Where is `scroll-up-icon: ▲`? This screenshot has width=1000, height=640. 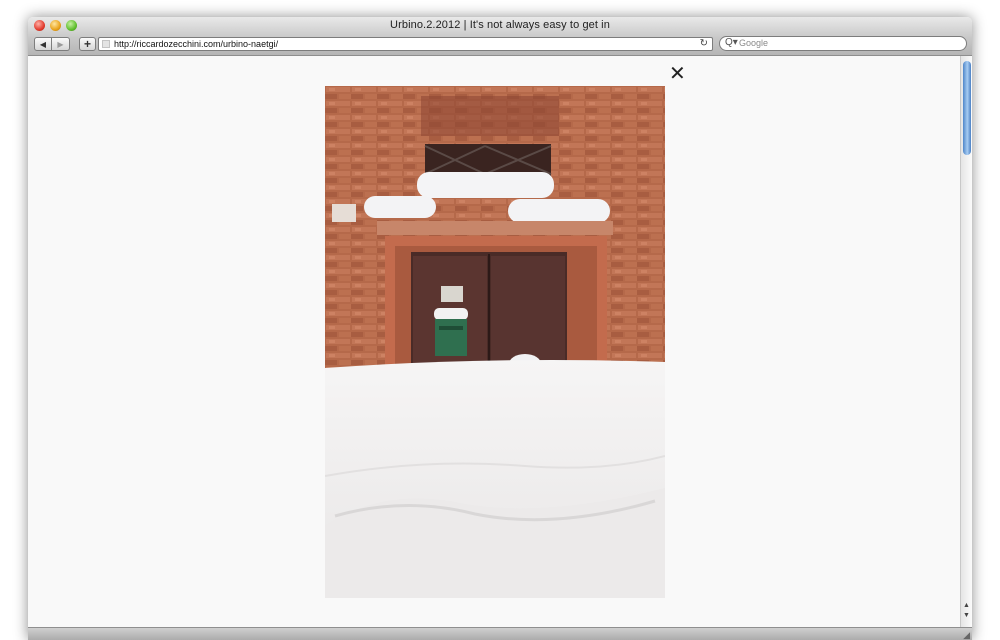
scroll-up-icon: ▲ is located at coordinates (966, 605).